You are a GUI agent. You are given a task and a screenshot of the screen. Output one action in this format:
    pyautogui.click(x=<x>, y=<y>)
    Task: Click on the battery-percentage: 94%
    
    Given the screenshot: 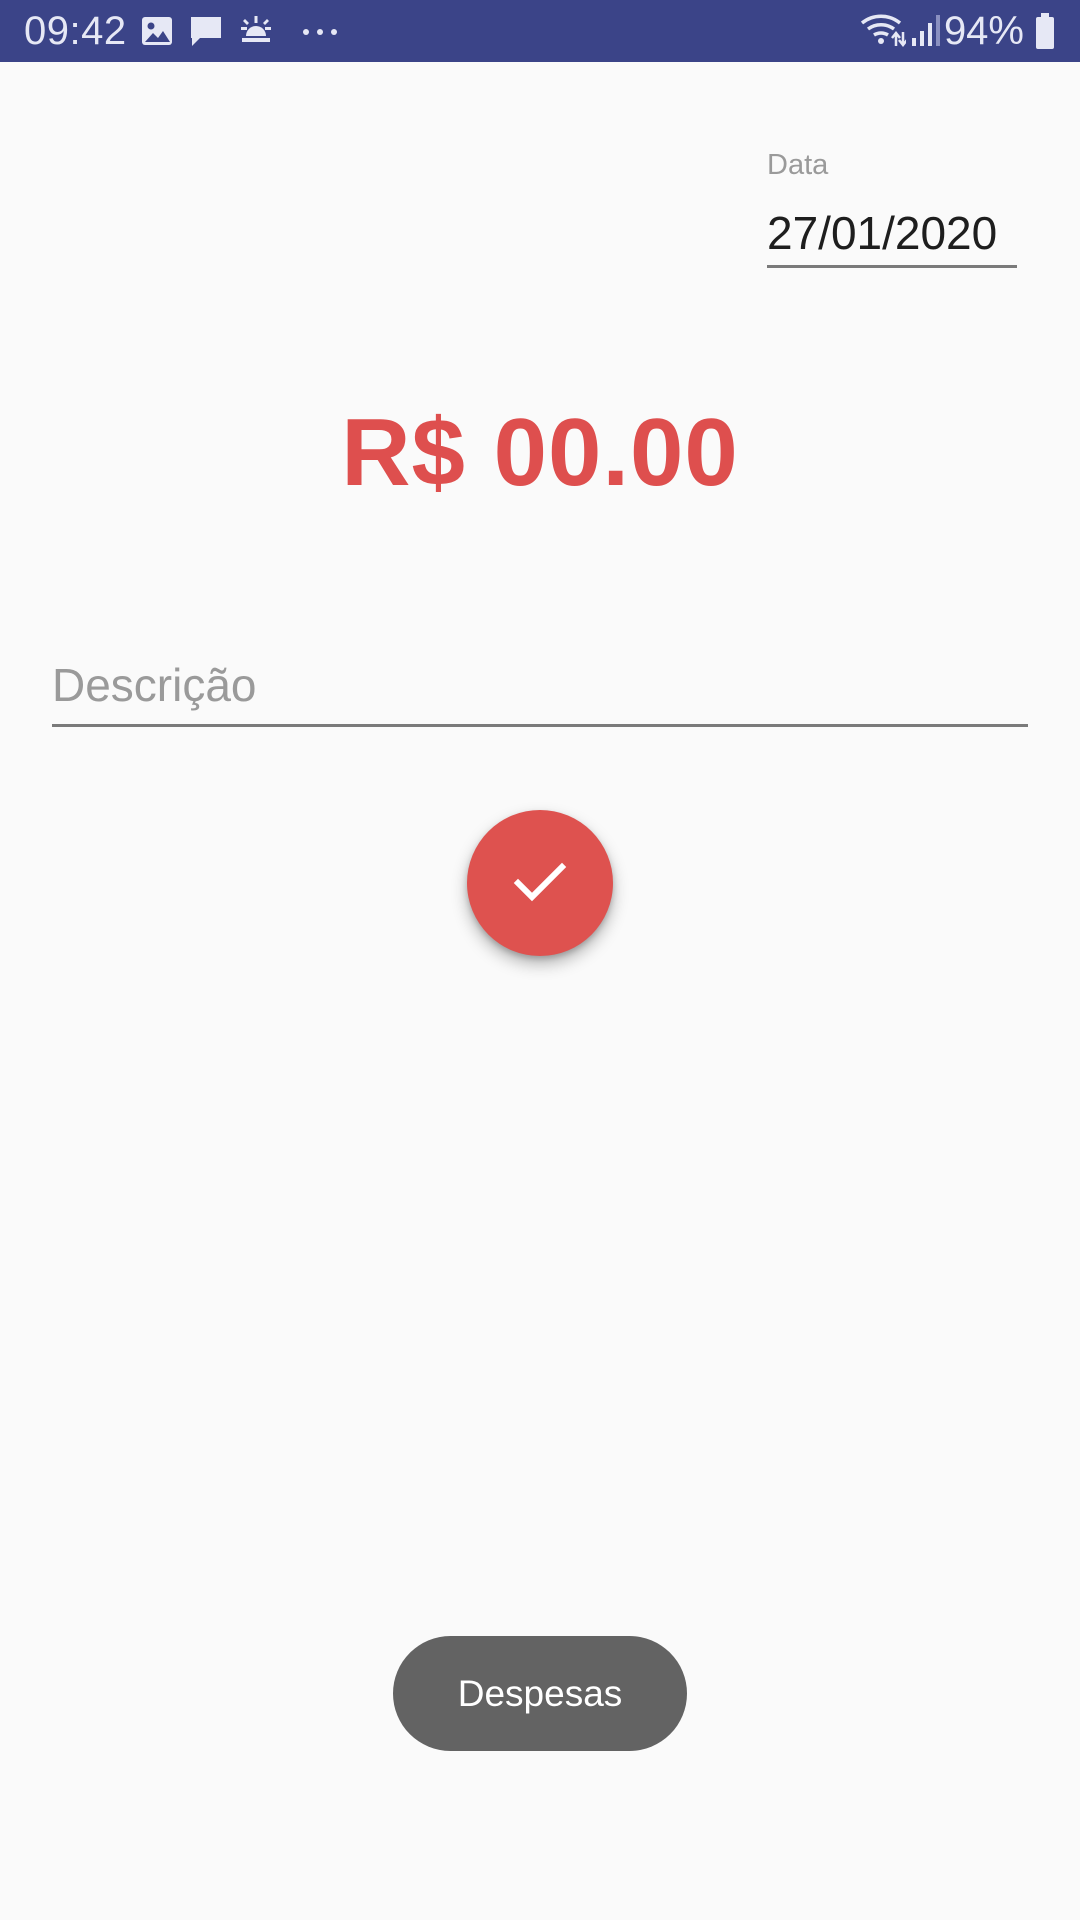 What is the action you would take?
    pyautogui.click(x=983, y=31)
    